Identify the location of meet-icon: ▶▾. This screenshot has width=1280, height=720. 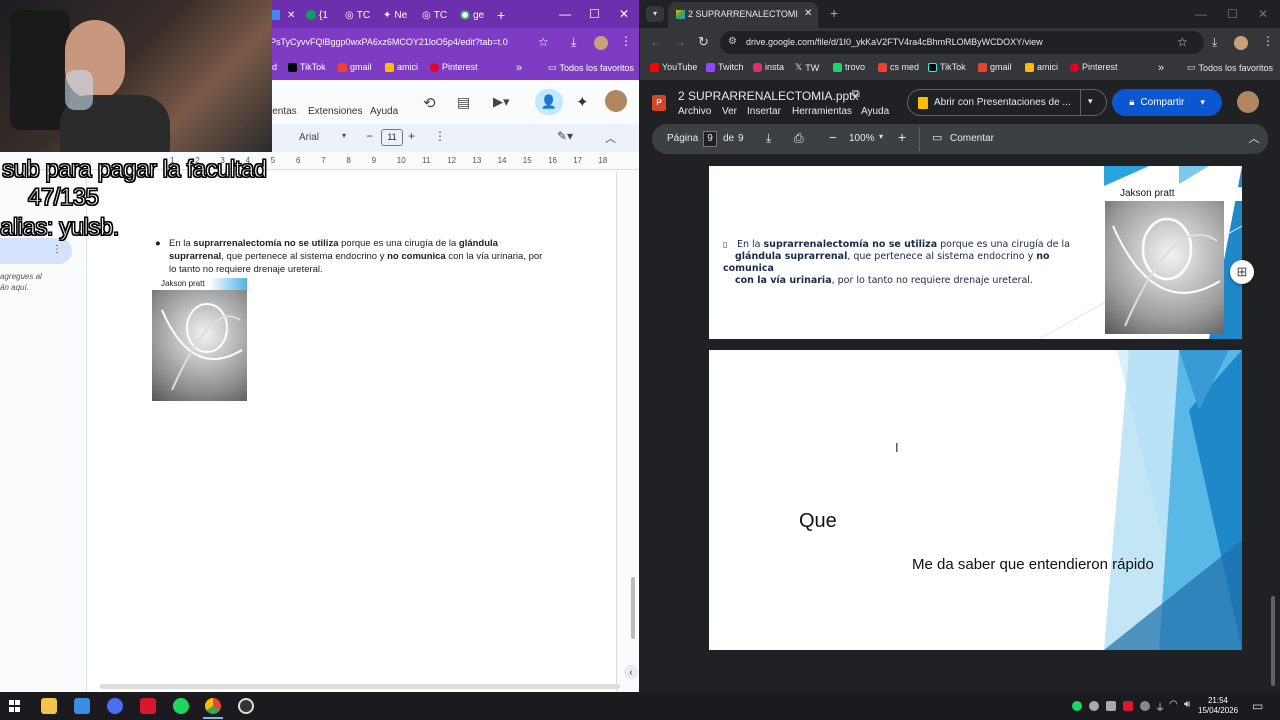
(501, 102).